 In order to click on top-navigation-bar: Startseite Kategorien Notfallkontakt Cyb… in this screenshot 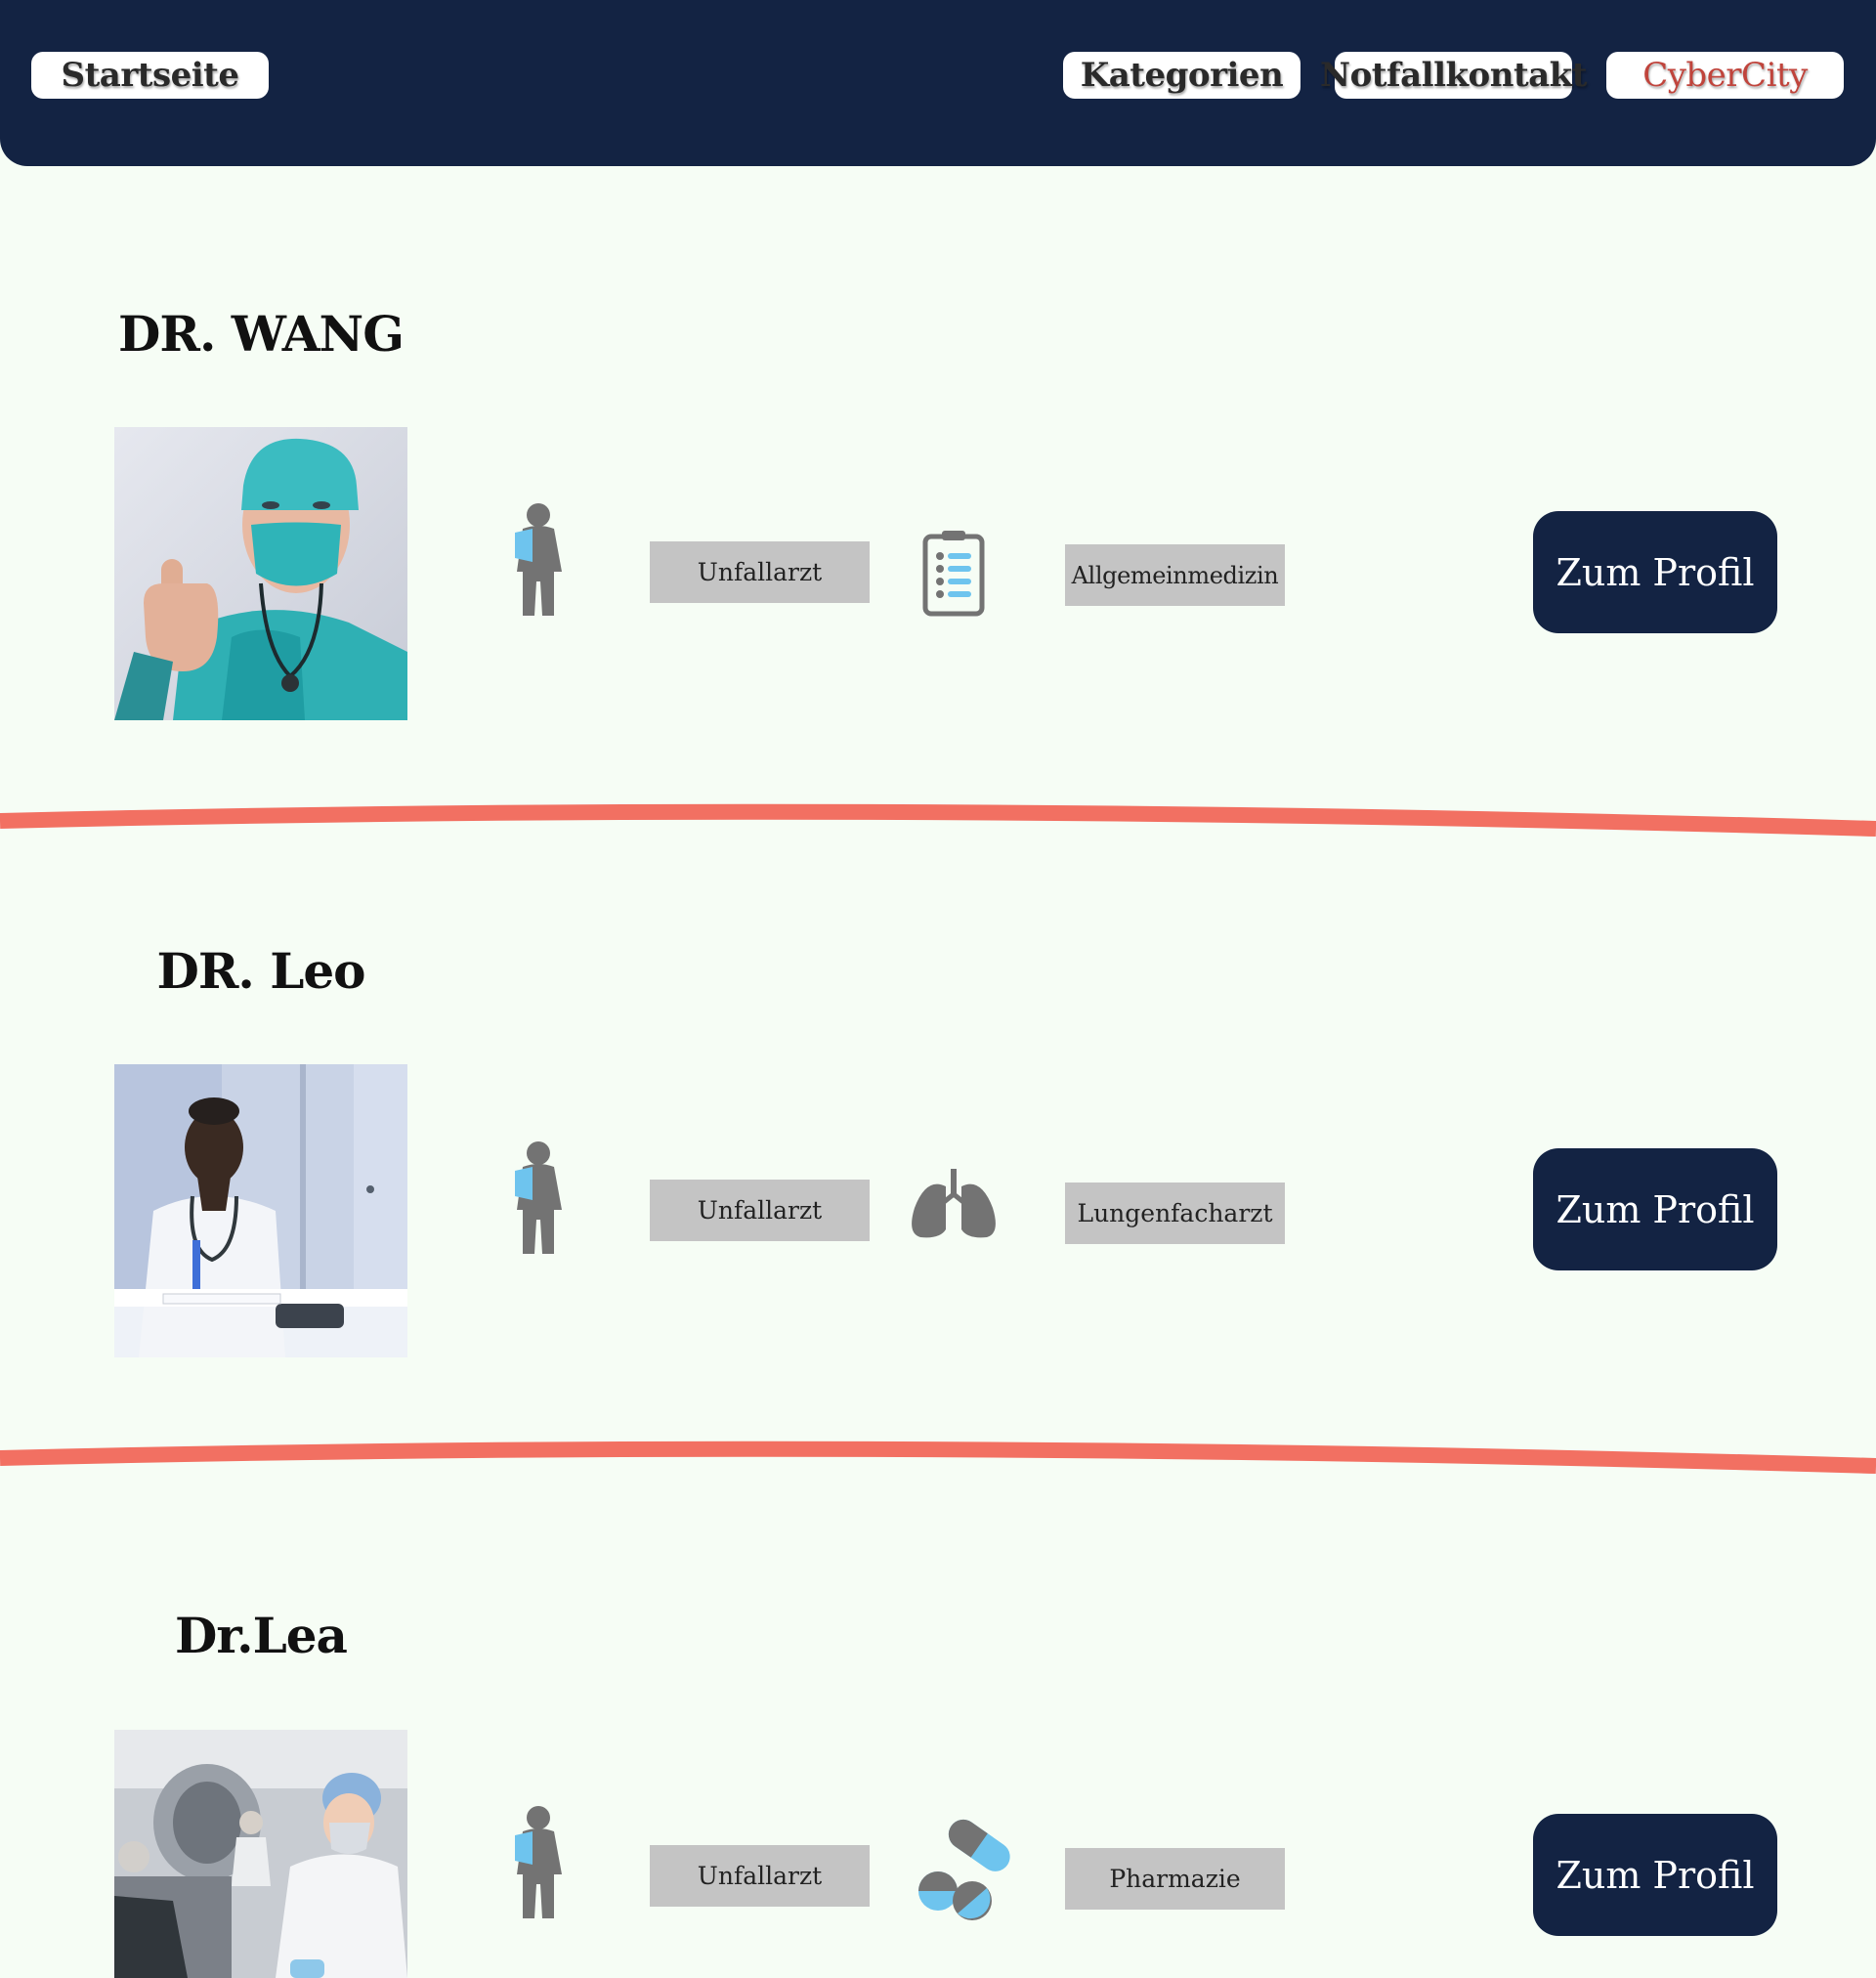, I will do `click(938, 83)`.